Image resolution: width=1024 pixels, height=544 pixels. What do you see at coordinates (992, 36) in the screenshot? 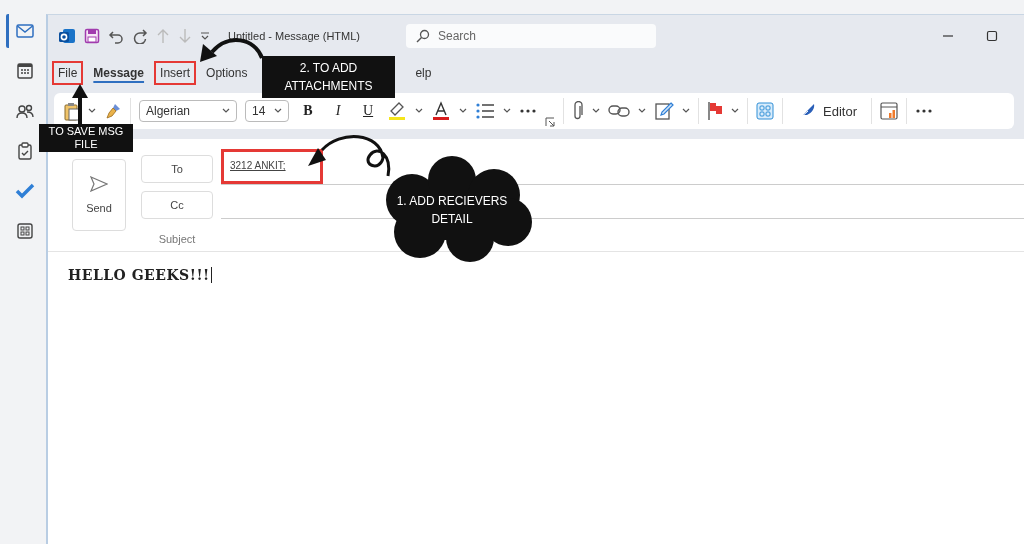
I see `maximize-icon` at bounding box center [992, 36].